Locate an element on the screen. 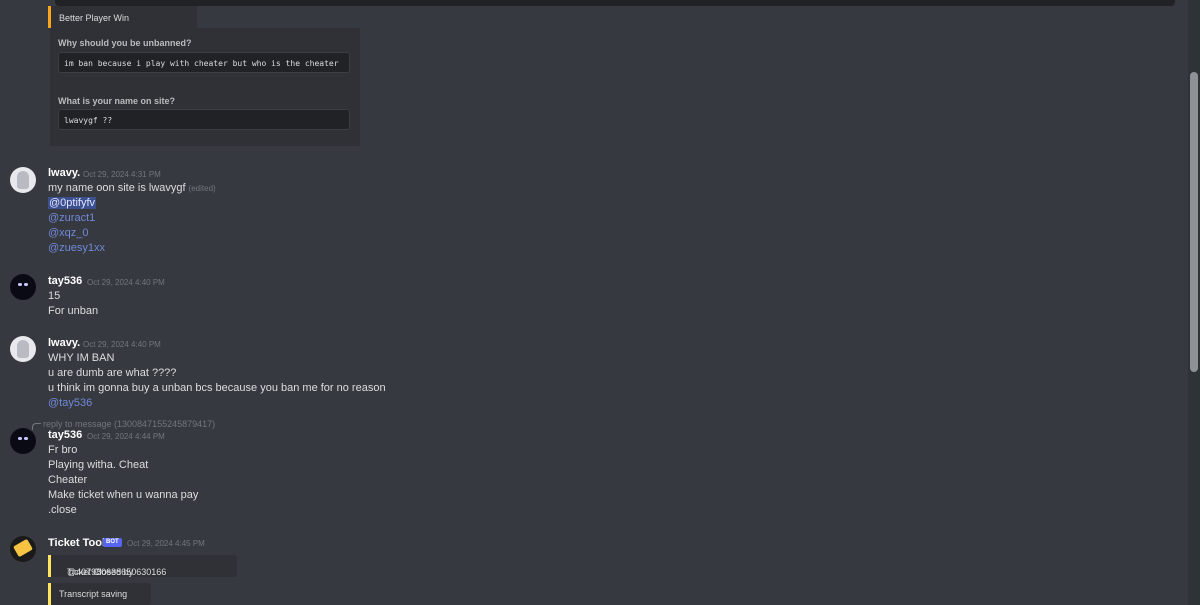  timestamp: Oct 29, 2024 4:31 PM is located at coordinates (122, 174).